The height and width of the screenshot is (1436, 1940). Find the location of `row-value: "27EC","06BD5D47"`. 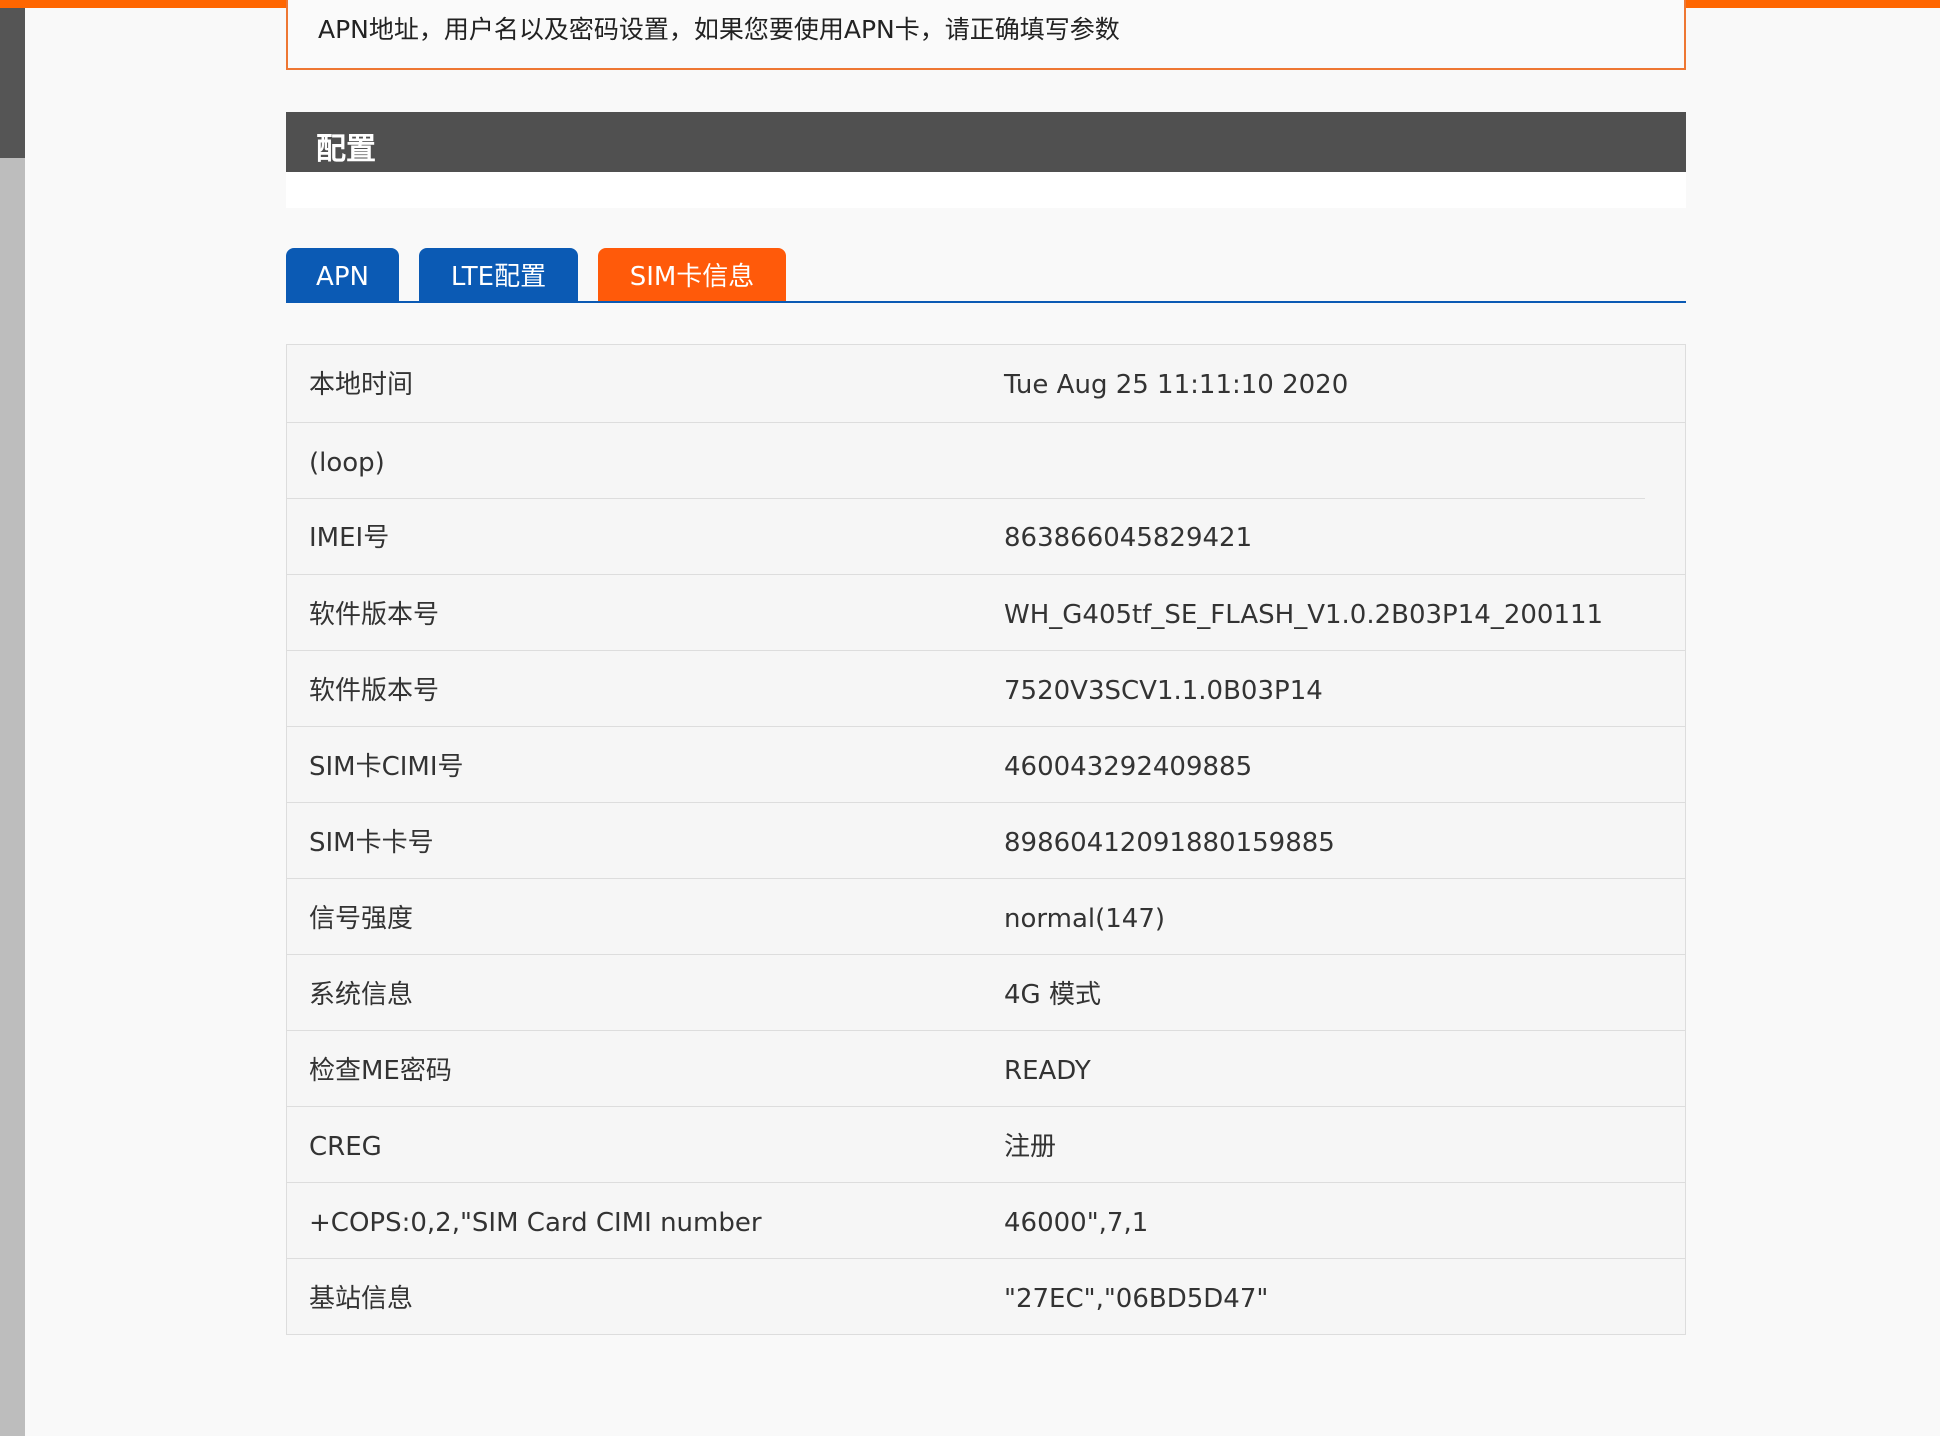

row-value: "27EC","06BD5D47" is located at coordinates (1136, 1299).